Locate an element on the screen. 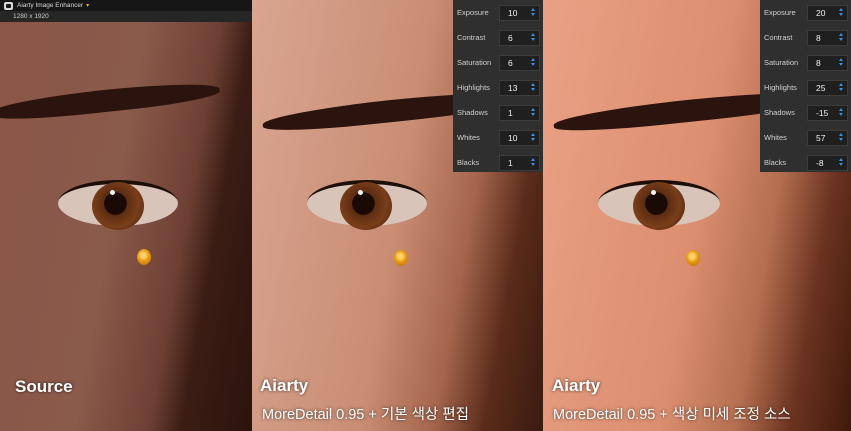  adjust-value: -8 is located at coordinates (820, 163).